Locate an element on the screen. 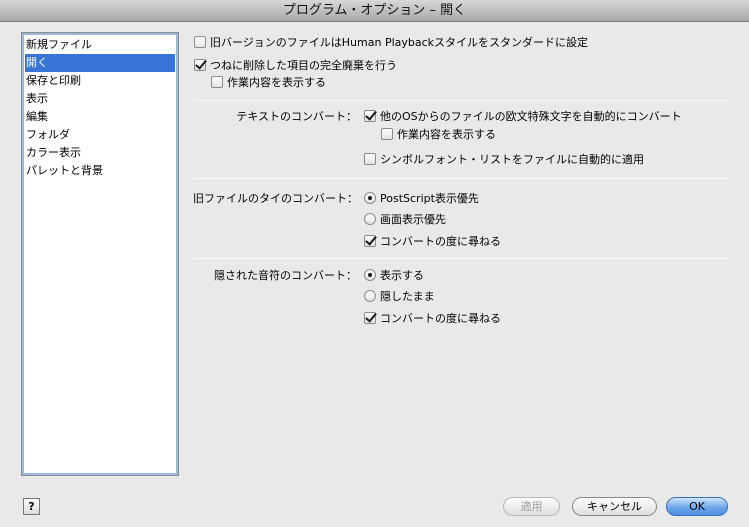 Image resolution: width=749 pixels, height=527 pixels. always-purge-label: つねに削除した項目の完全廃棄を行う is located at coordinates (303, 65).